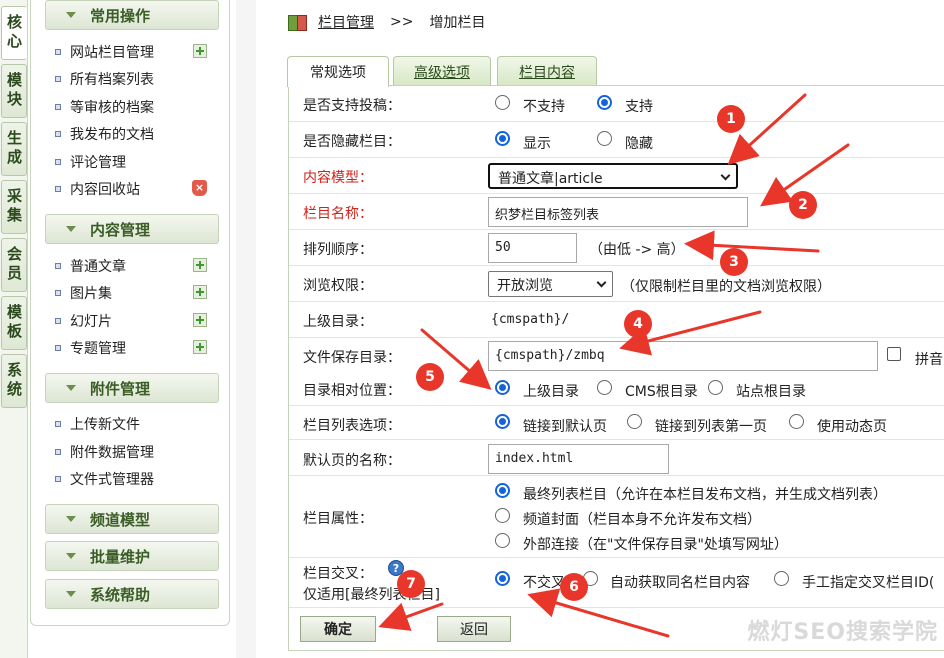 The height and width of the screenshot is (658, 944). What do you see at coordinates (550, 284) in the screenshot?
I see `access-select: 开放浏览` at bounding box center [550, 284].